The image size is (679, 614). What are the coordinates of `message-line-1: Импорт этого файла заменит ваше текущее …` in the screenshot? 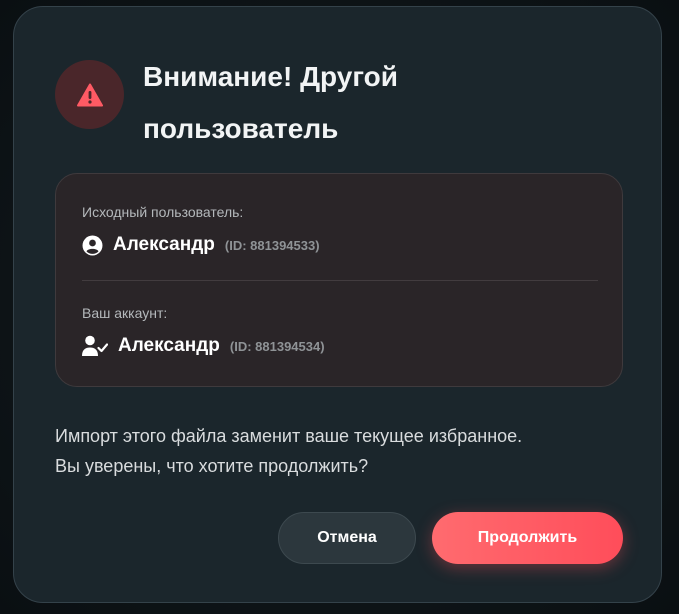 It's located at (289, 436).